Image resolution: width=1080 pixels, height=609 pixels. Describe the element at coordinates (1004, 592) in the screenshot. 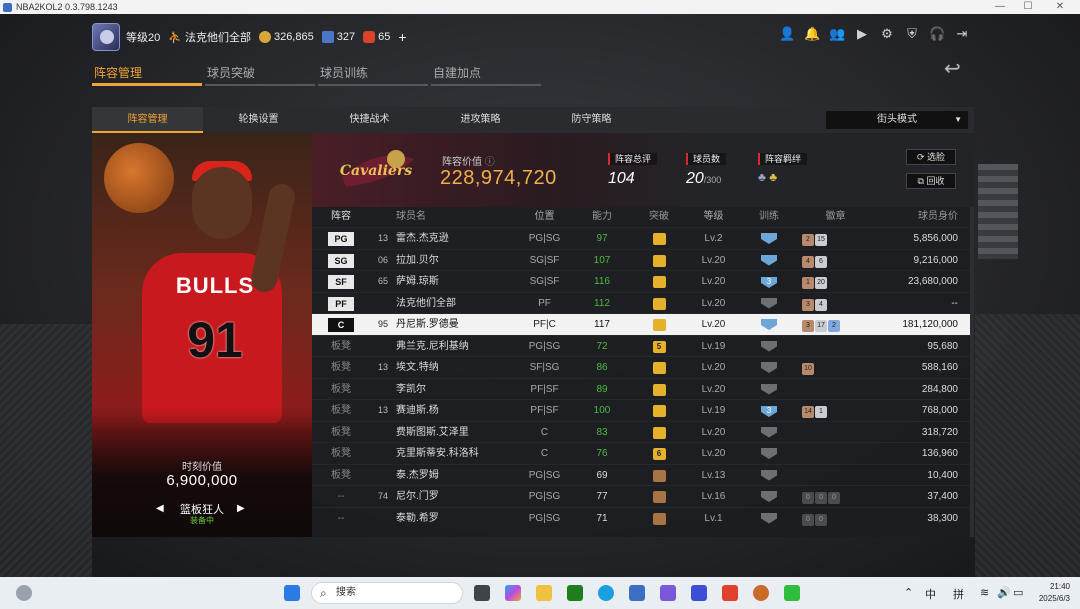

I see `volume-icon: 🔊` at that location.